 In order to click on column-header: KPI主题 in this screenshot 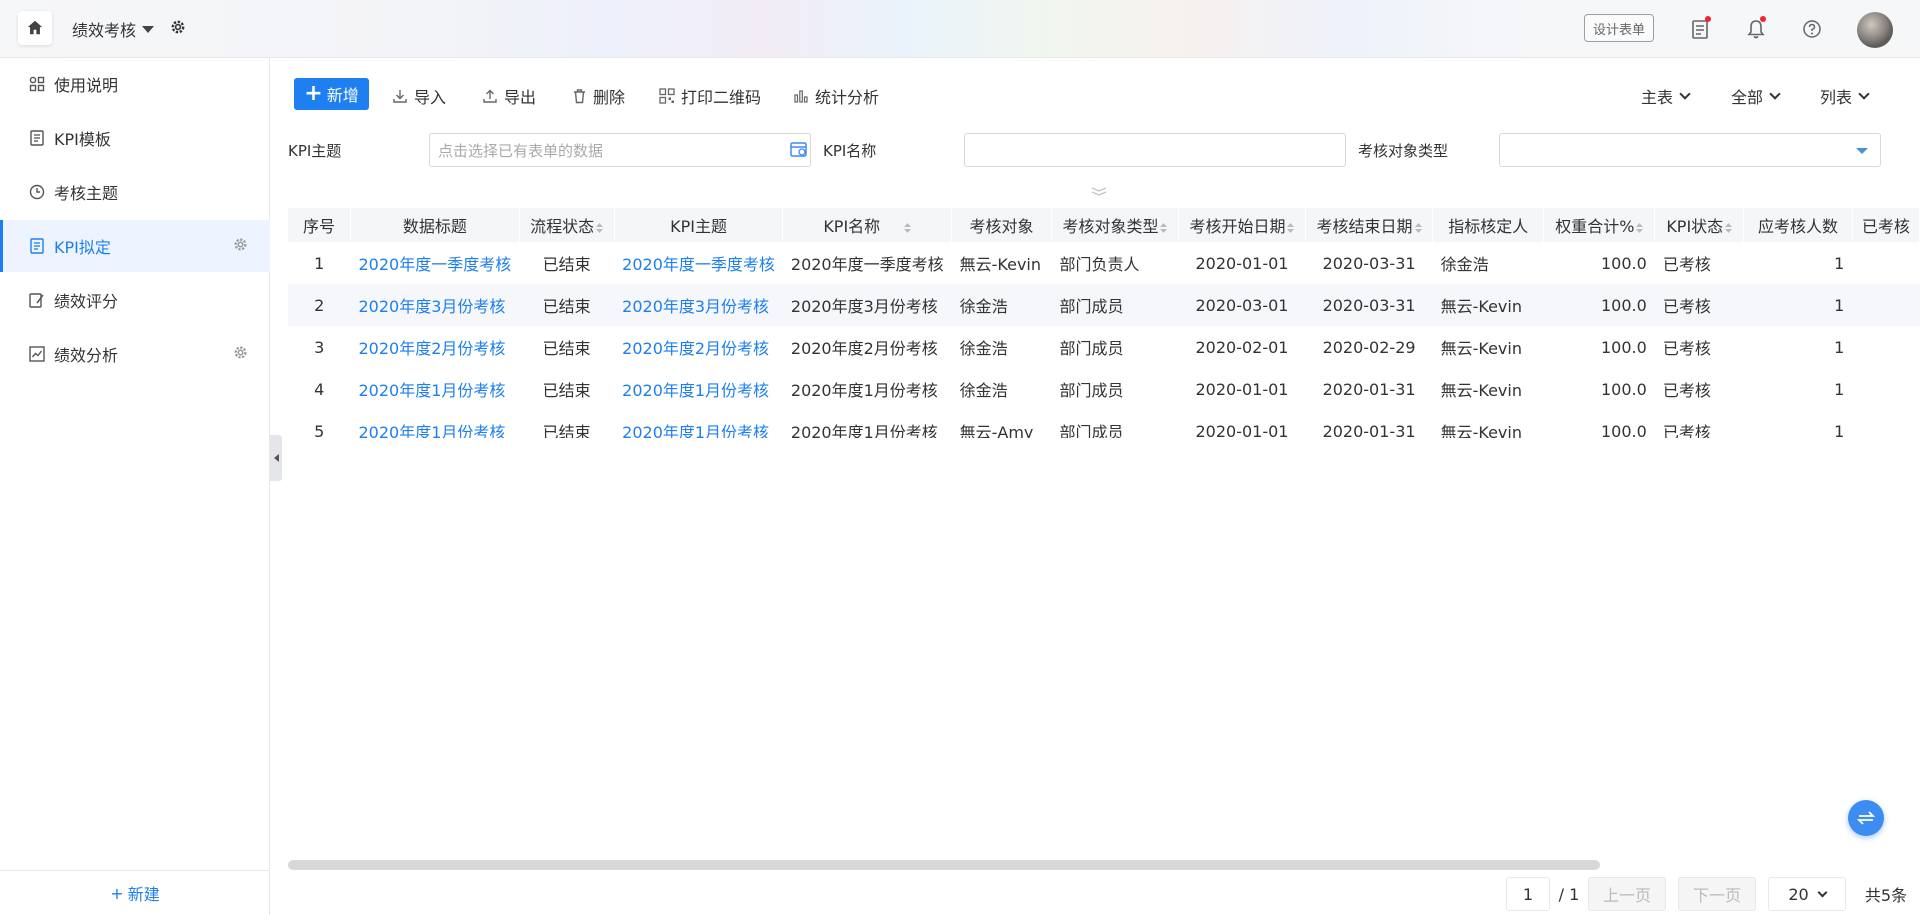, I will do `click(699, 225)`.